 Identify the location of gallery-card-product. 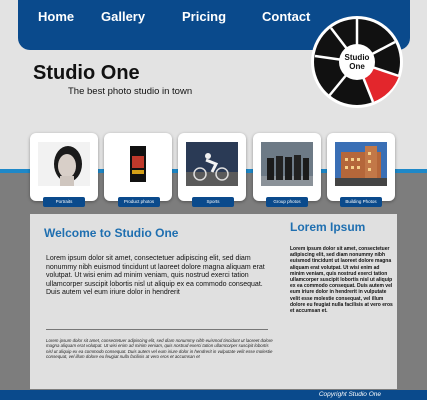
(138, 167).